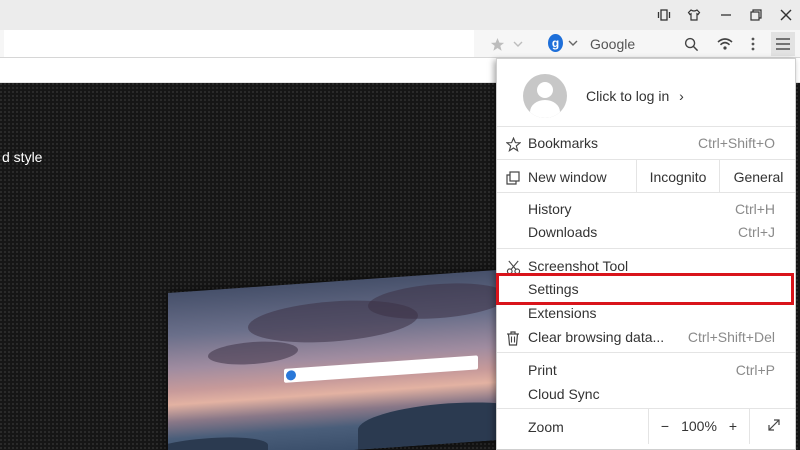  I want to click on menu-item-shortcut: Ctrl+J, so click(756, 232).